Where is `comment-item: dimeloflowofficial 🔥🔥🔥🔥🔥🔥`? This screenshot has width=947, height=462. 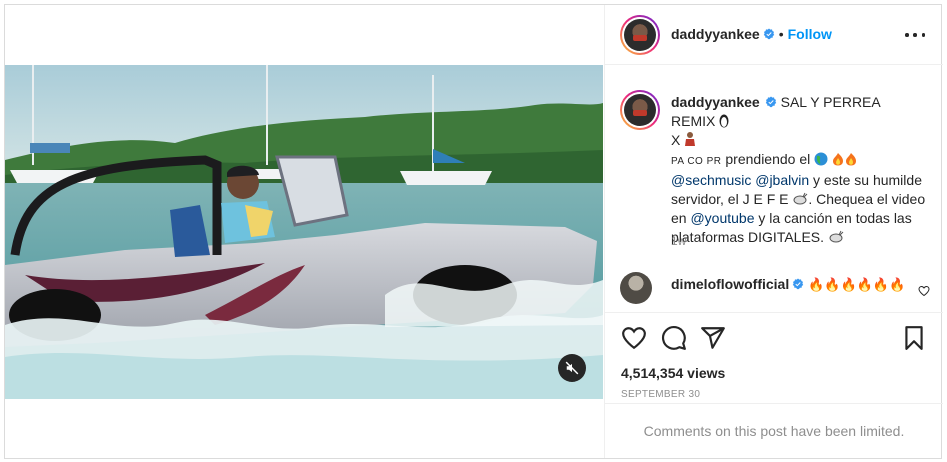 comment-item: dimeloflowofficial 🔥🔥🔥🔥🔥🔥 is located at coordinates (775, 288).